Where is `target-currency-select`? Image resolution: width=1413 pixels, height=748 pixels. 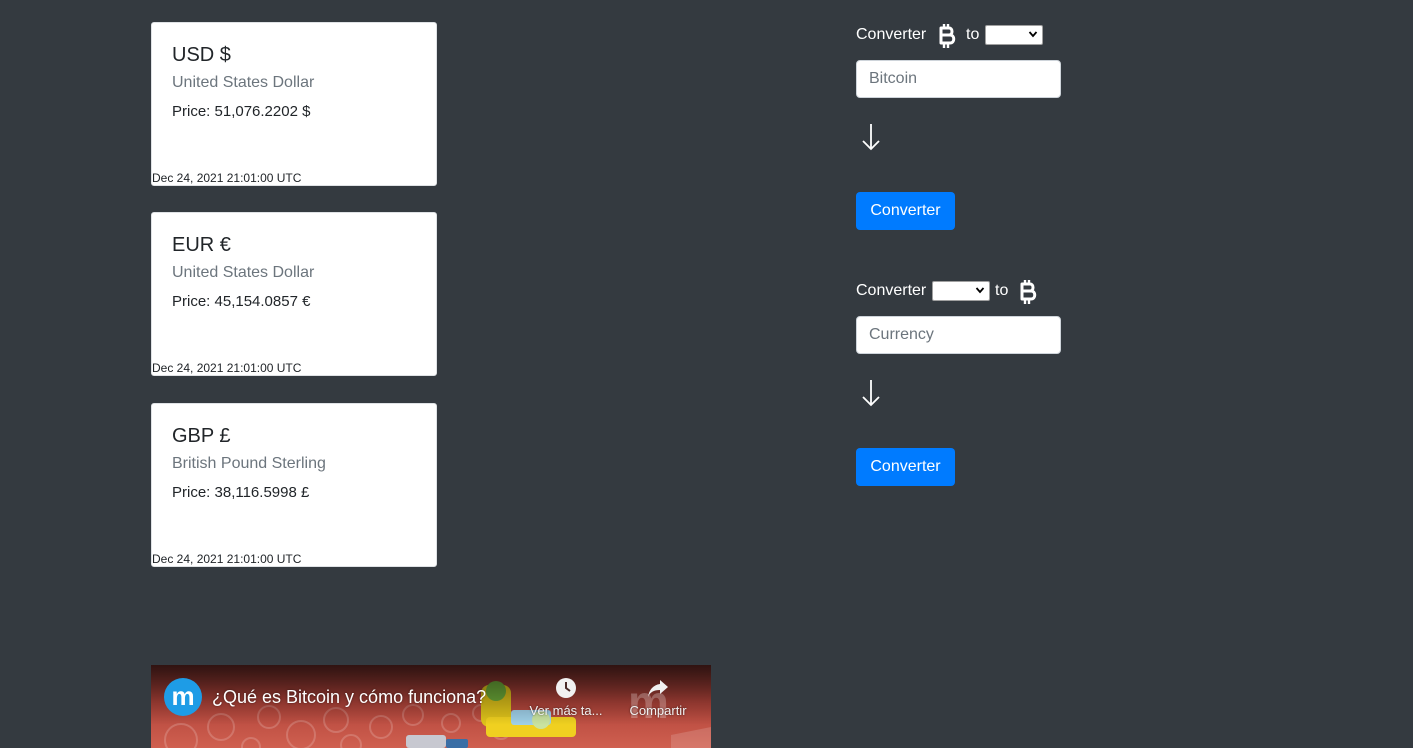 target-currency-select is located at coordinates (1014, 35).